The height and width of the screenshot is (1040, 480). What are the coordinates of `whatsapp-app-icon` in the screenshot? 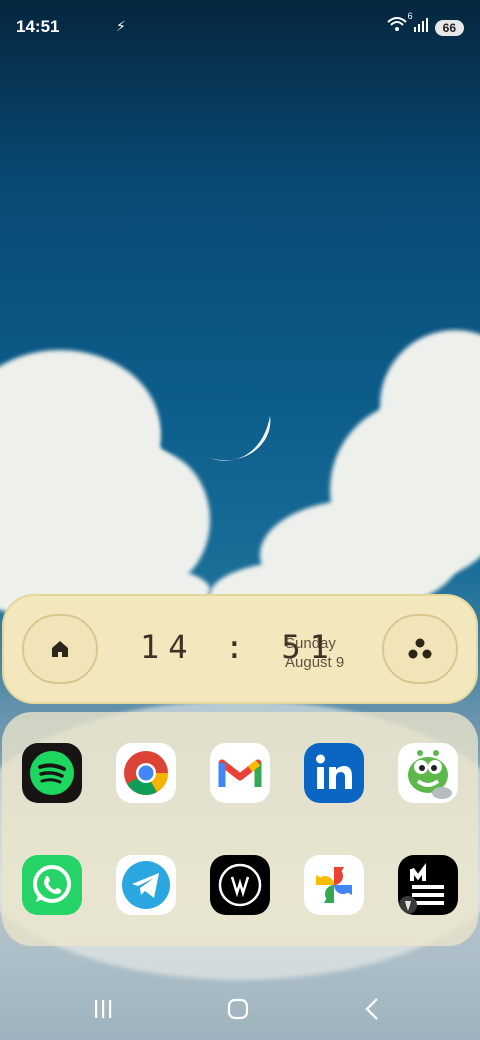 It's located at (52, 885).